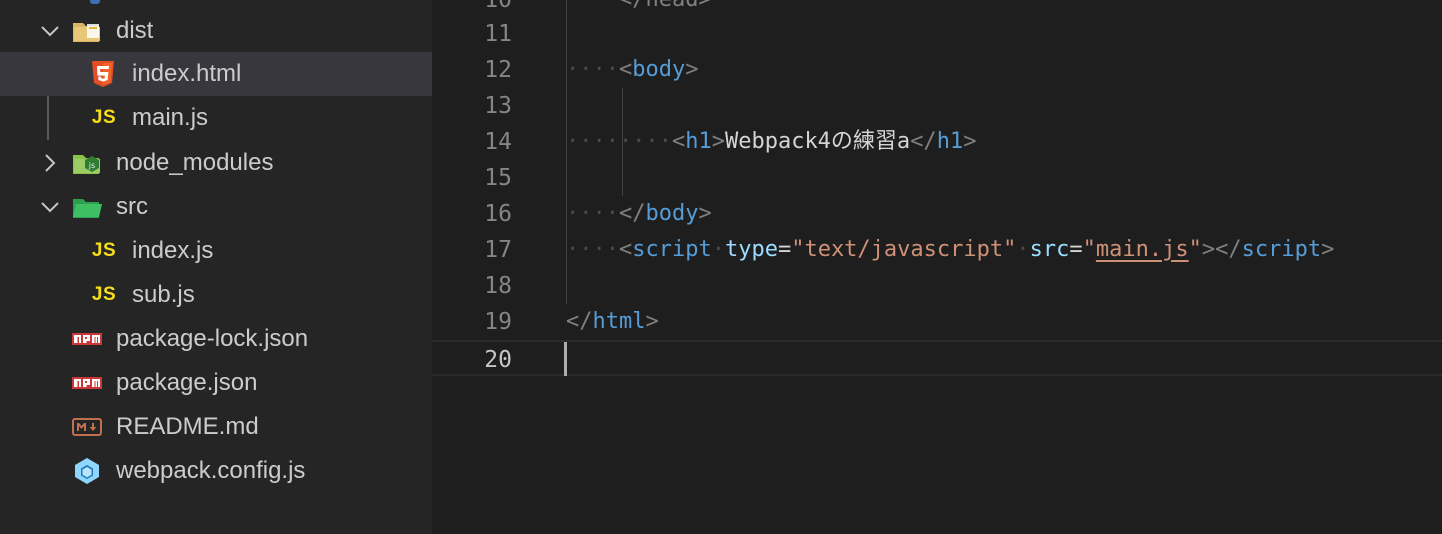 The width and height of the screenshot is (1442, 534). I want to click on body-tag: body, so click(659, 69).